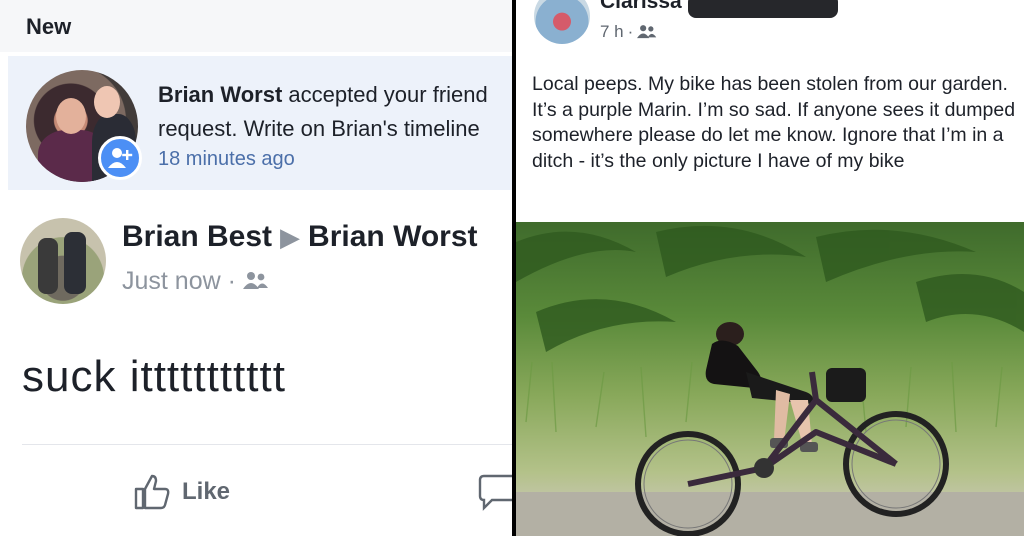 This screenshot has width=1024, height=536. I want to click on post-target: Brian Worst, so click(392, 236).